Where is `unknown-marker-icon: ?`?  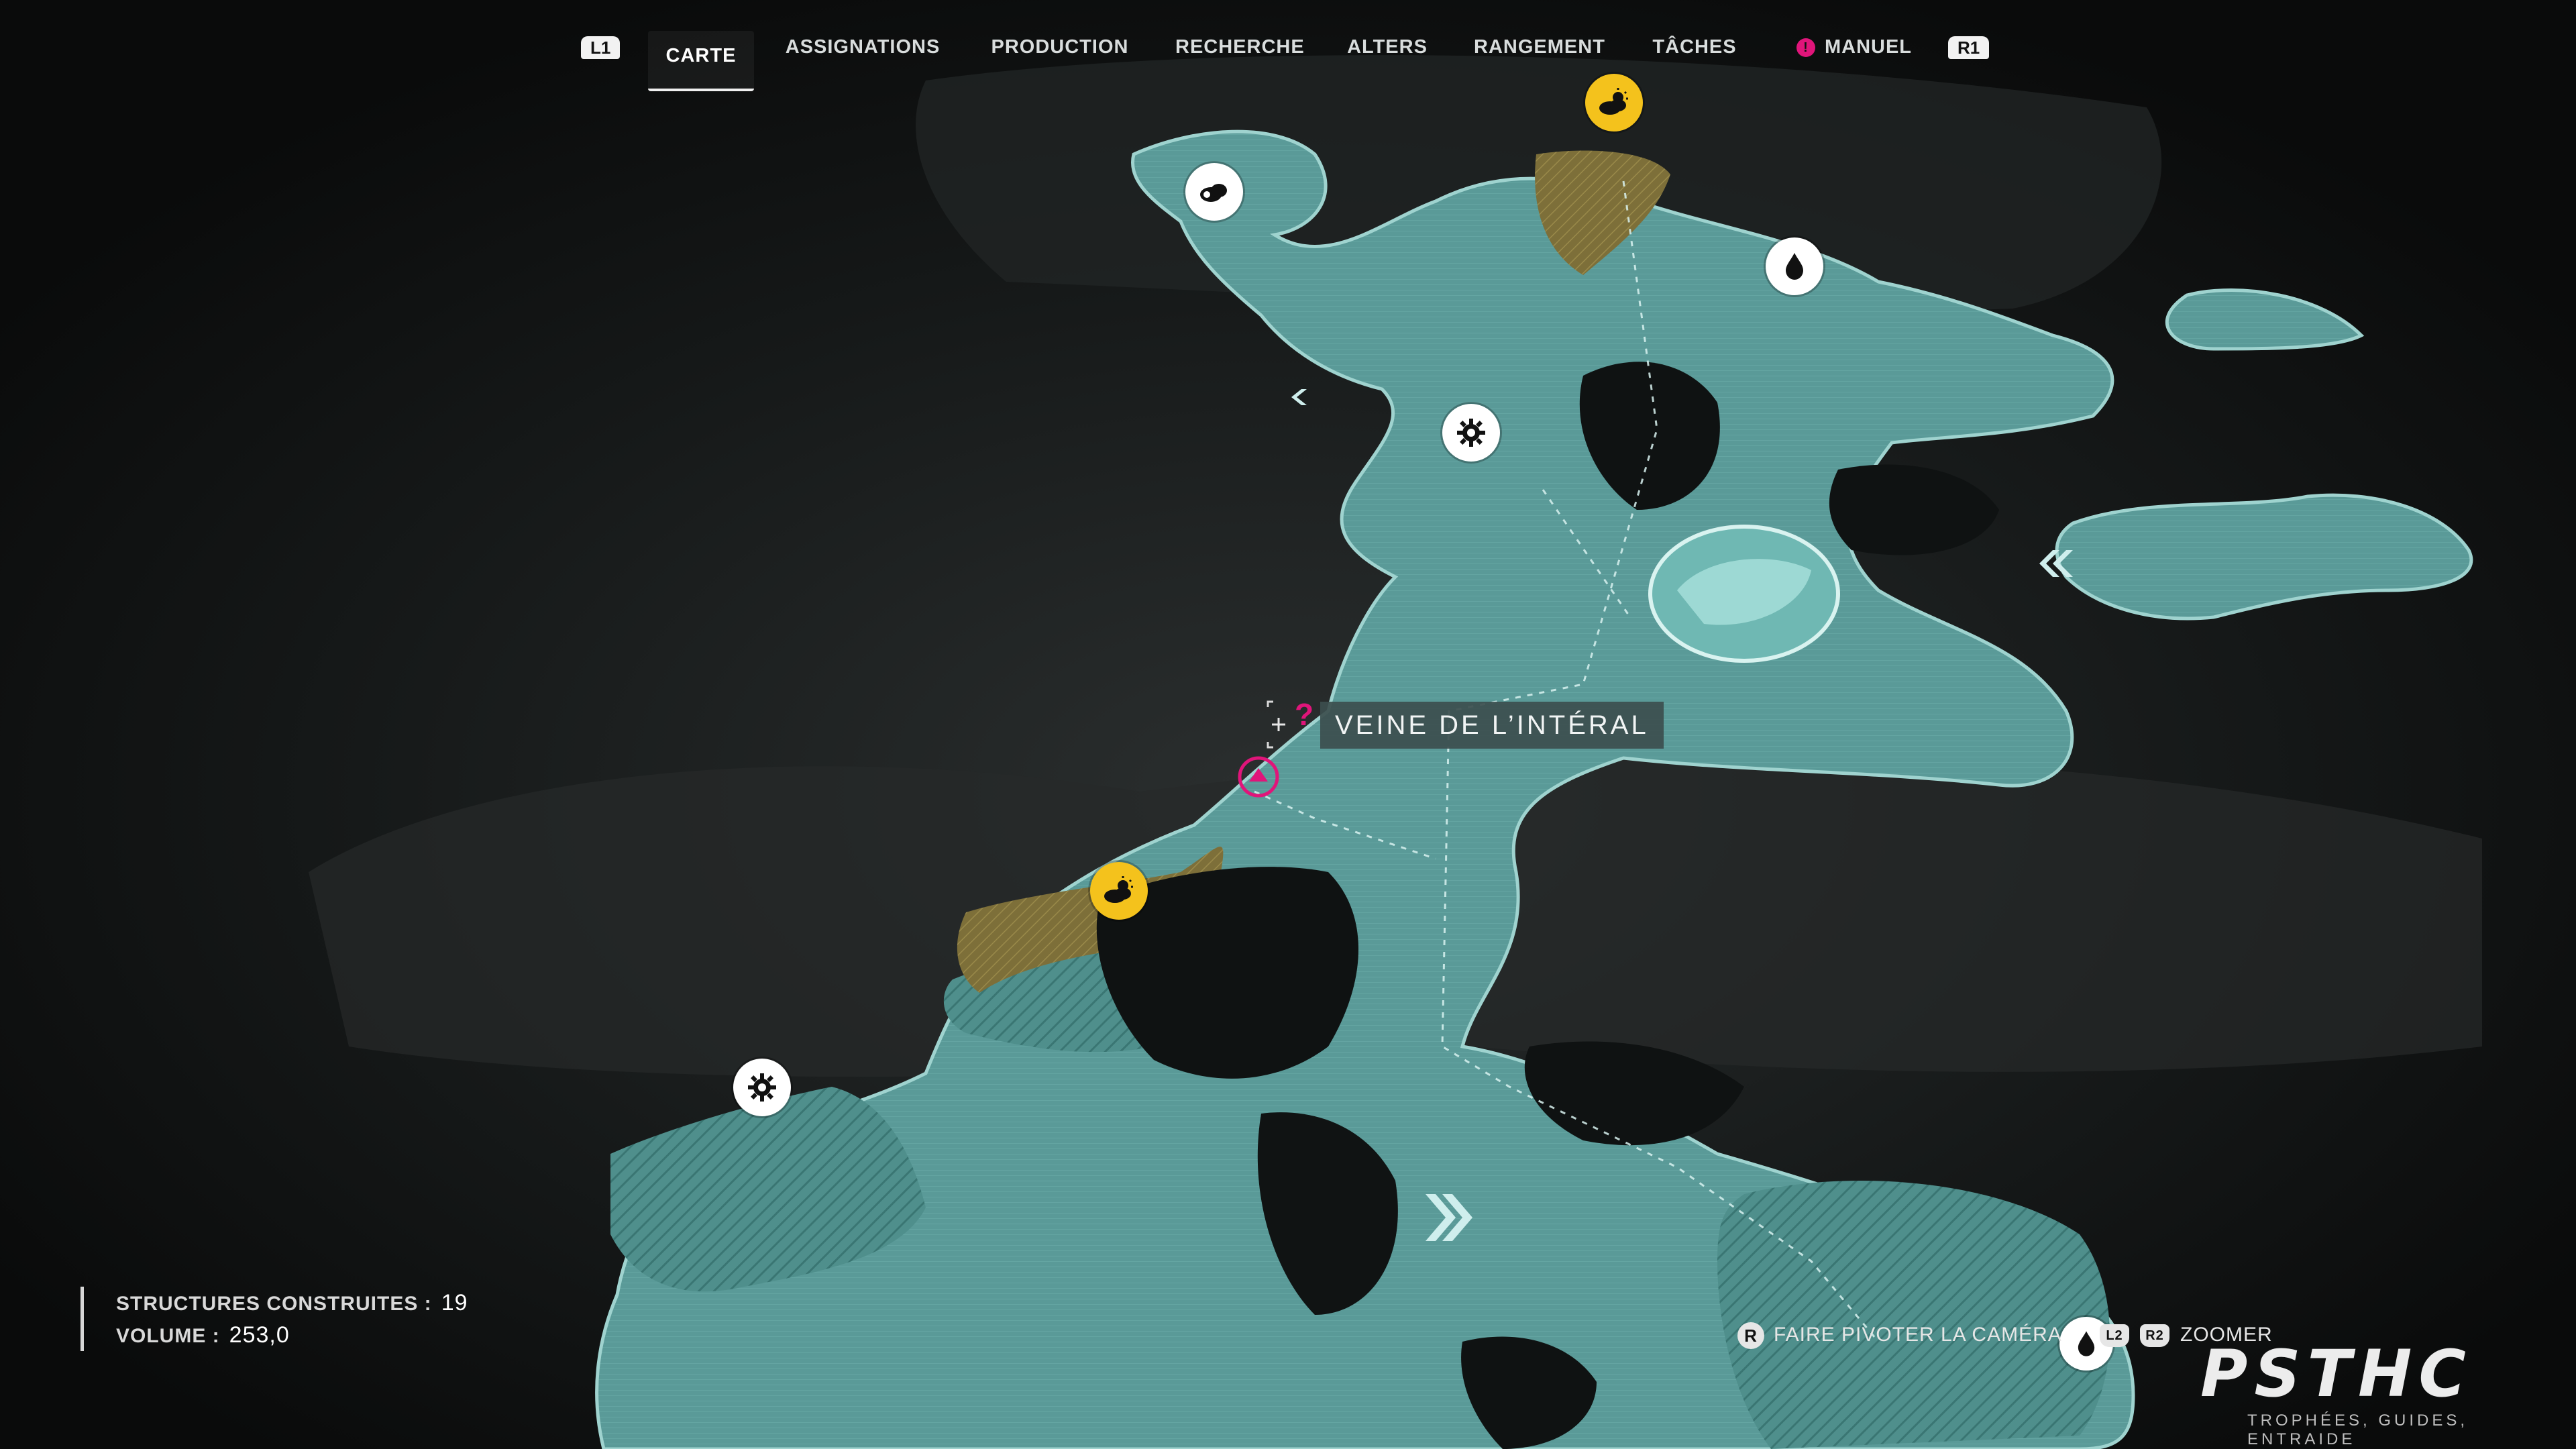 unknown-marker-icon: ? is located at coordinates (1304, 714).